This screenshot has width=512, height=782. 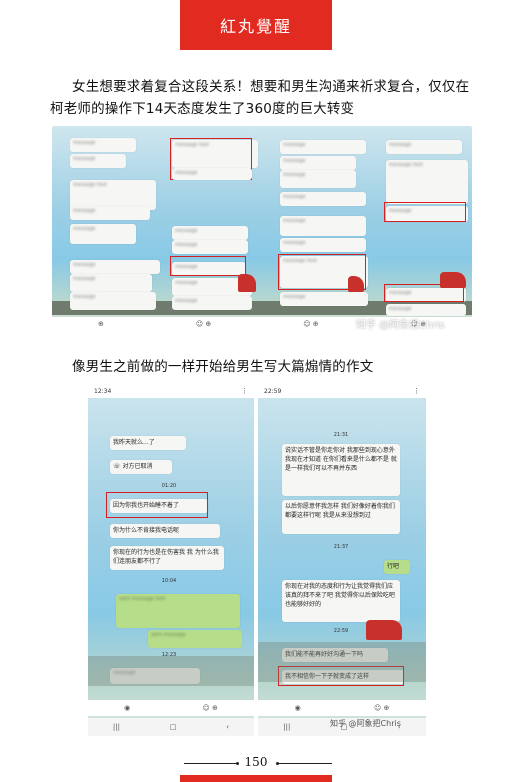 I want to click on timestamp: 21:37, so click(x=341, y=547).